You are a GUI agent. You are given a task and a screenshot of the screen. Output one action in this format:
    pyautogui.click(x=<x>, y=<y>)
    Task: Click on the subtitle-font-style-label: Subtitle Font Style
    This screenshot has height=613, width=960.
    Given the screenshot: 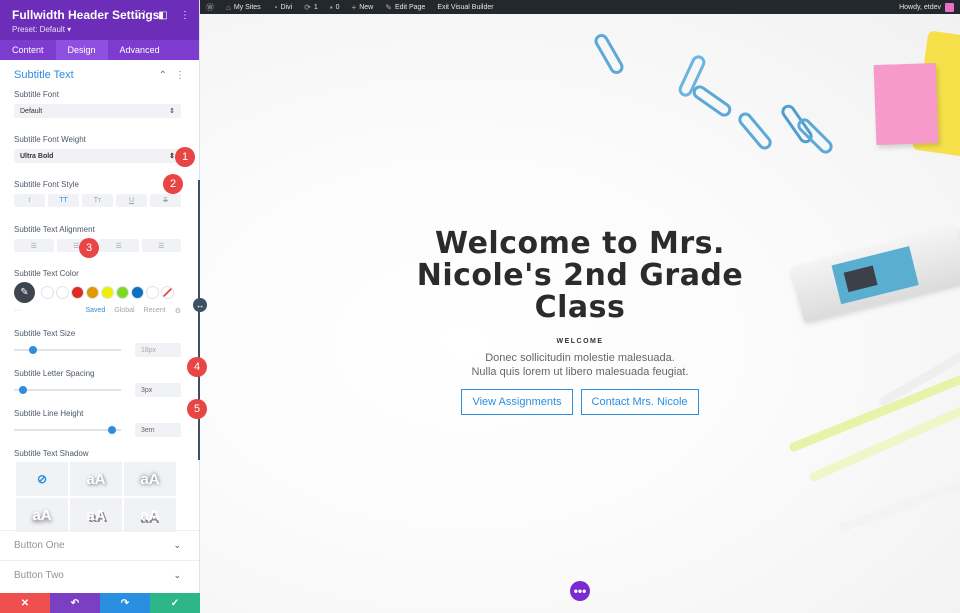 What is the action you would take?
    pyautogui.click(x=46, y=184)
    